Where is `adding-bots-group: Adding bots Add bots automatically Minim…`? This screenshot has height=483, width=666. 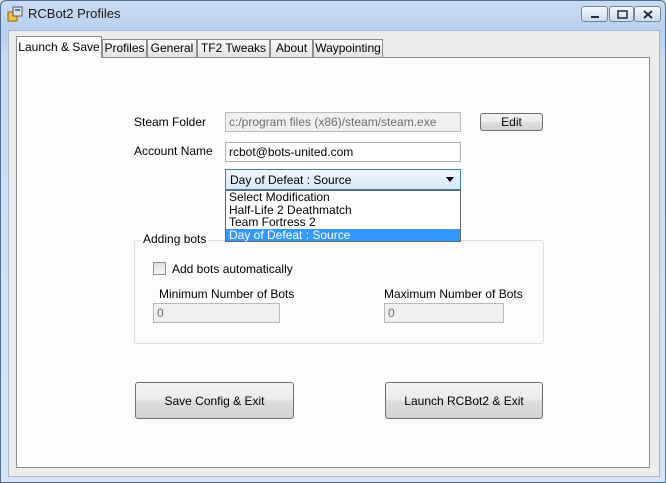 adding-bots-group: Adding bots Add bots automatically Minim… is located at coordinates (339, 288).